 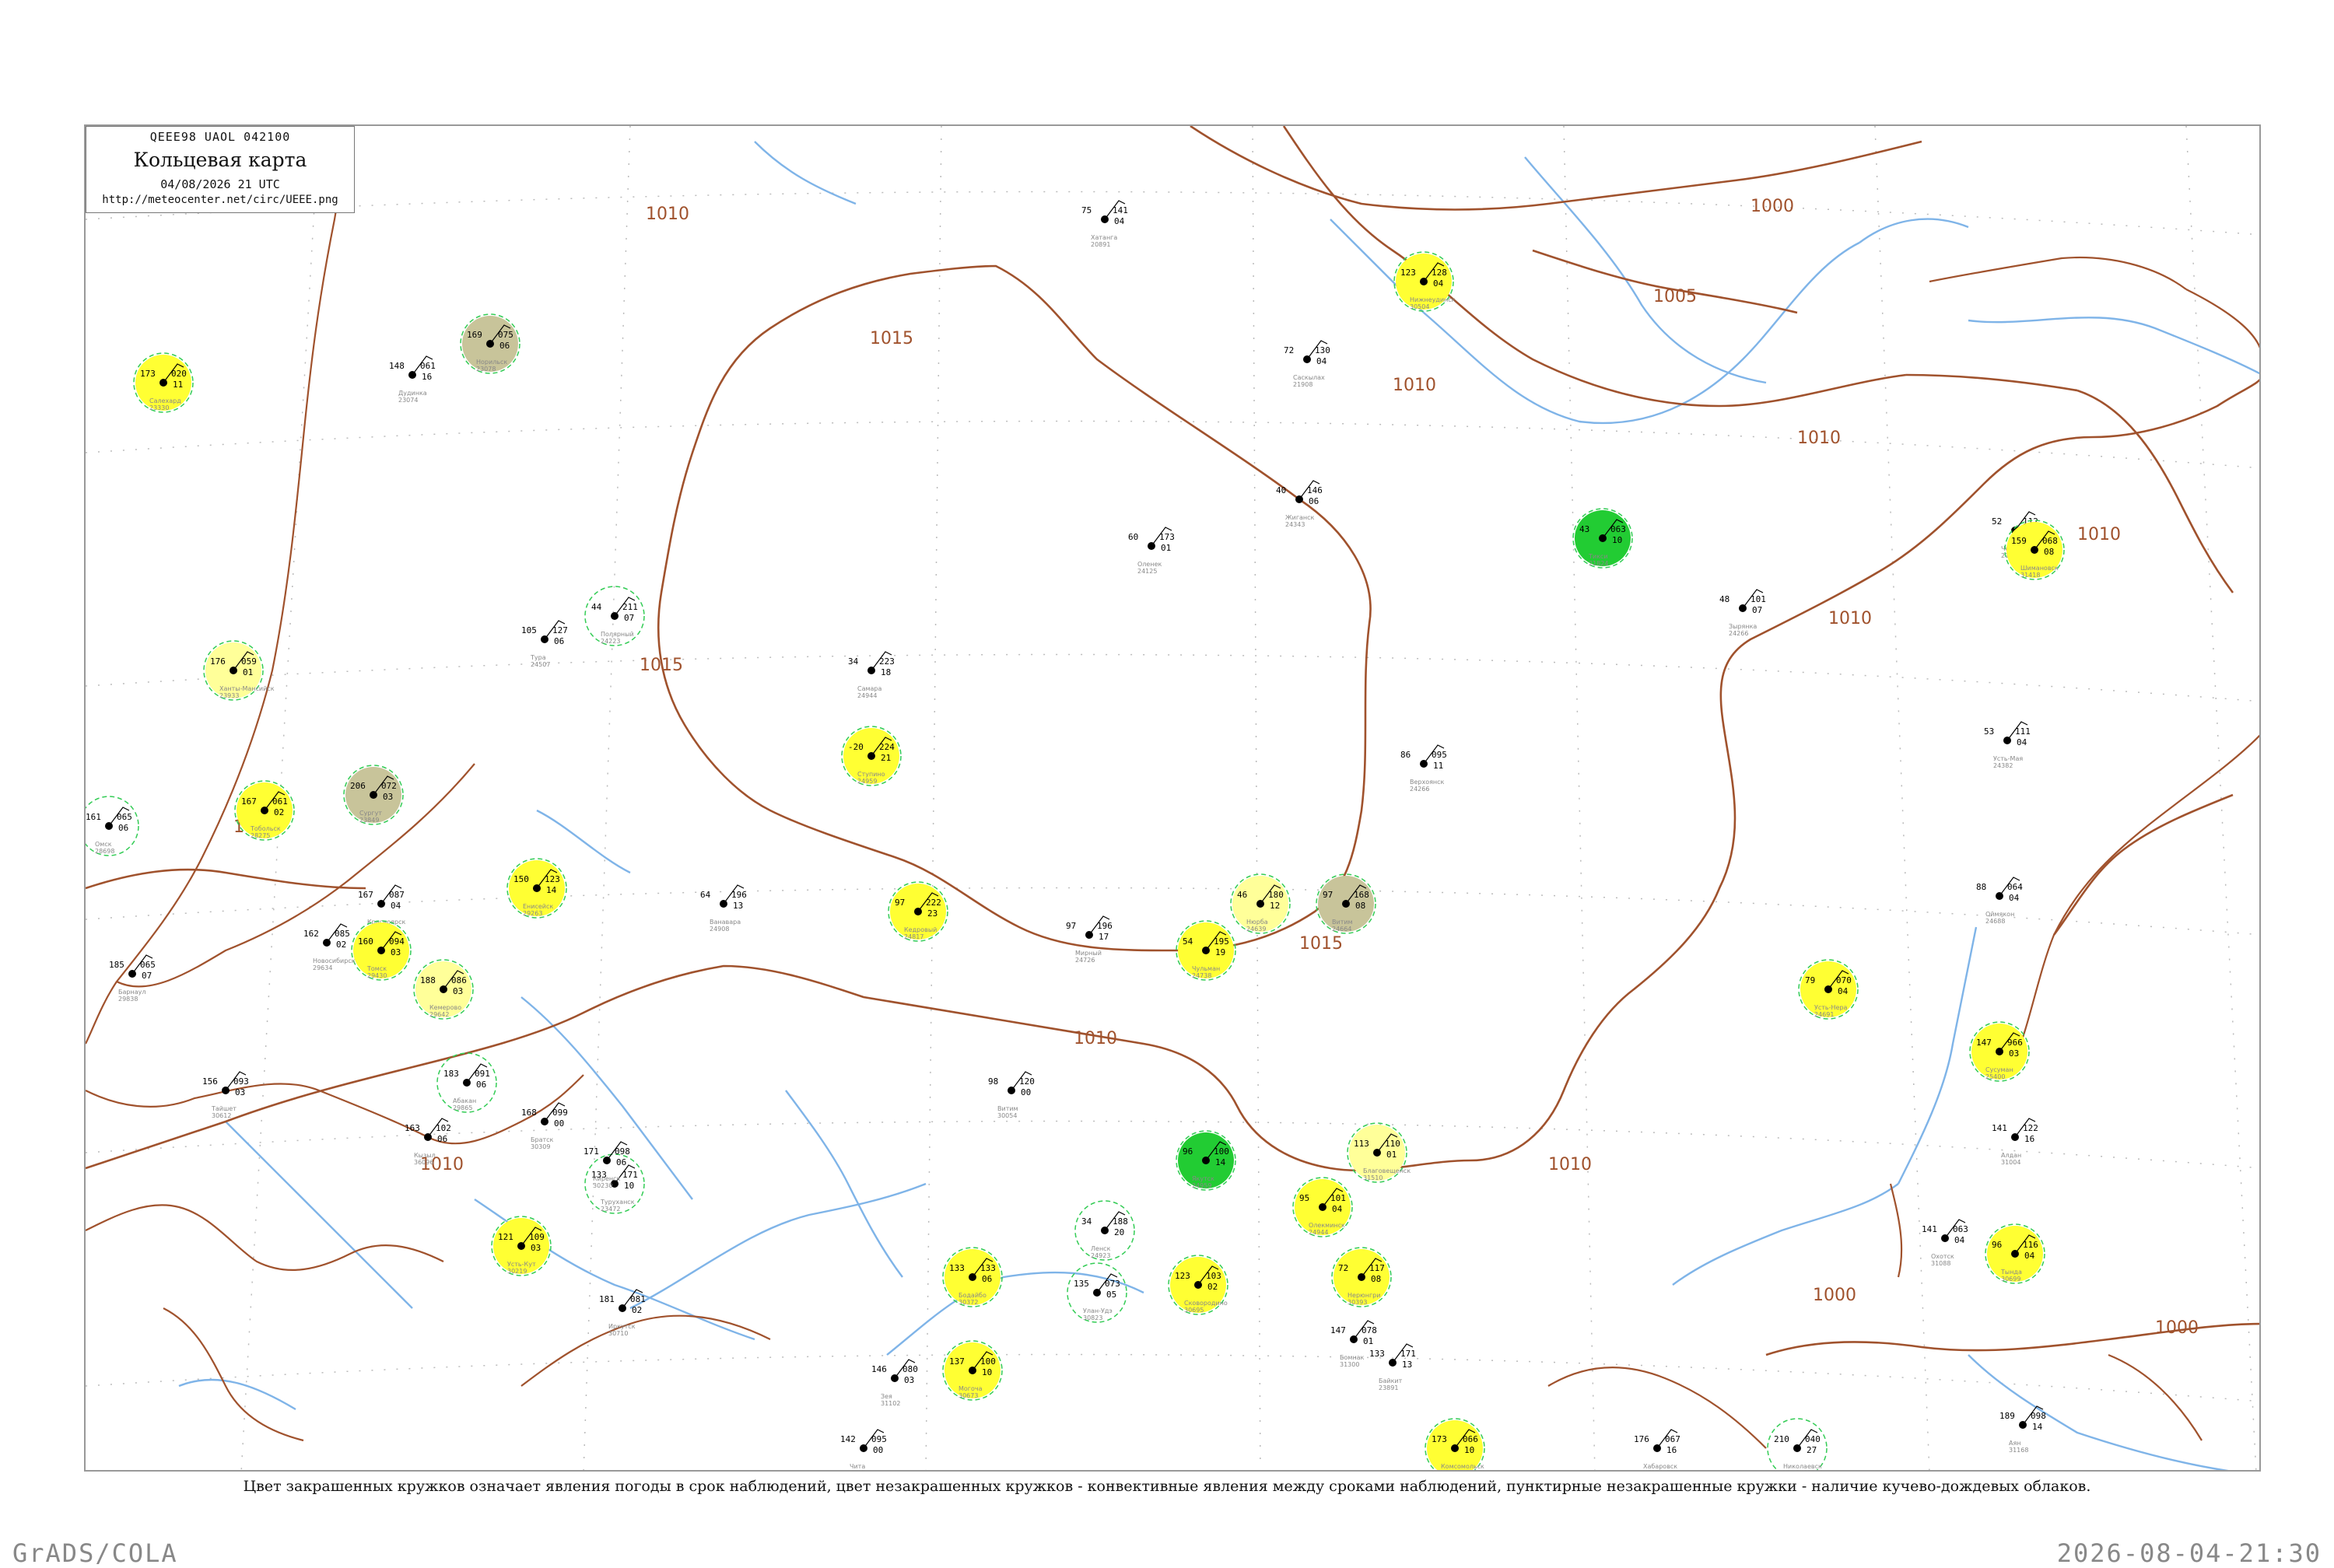 I want to click on station-index: 24959, so click(x=867, y=781).